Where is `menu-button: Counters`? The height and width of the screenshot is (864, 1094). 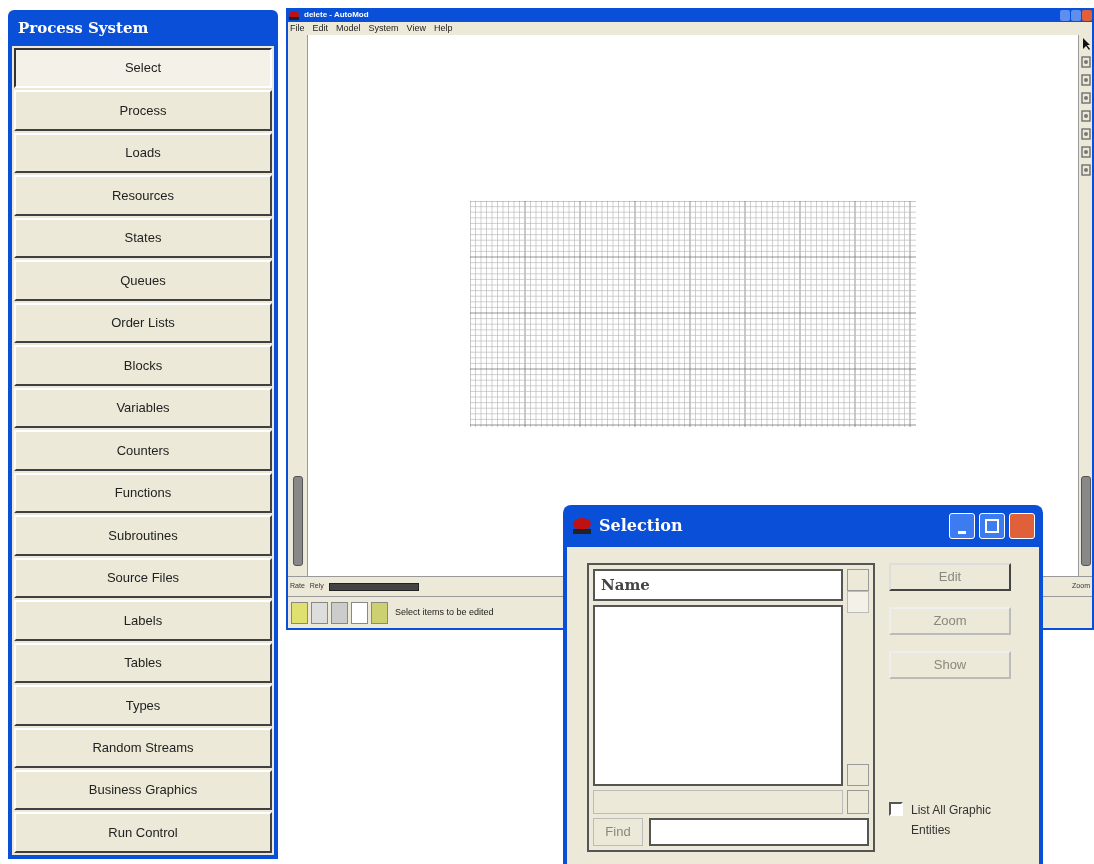
menu-button: Counters is located at coordinates (143, 450).